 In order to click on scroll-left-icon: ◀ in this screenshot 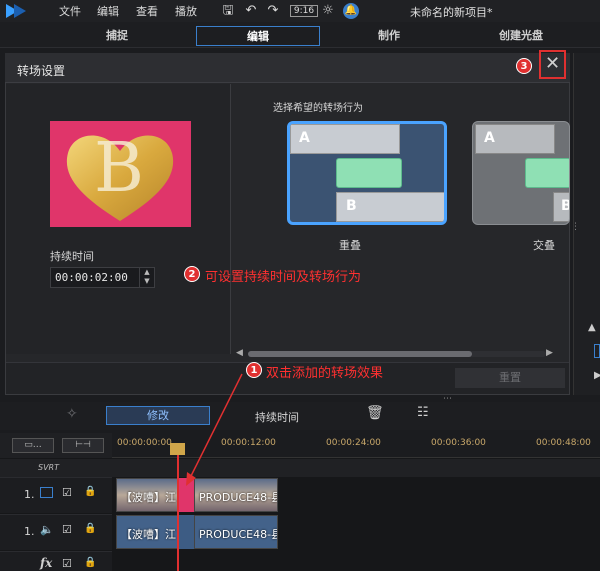, I will do `click(239, 353)`.